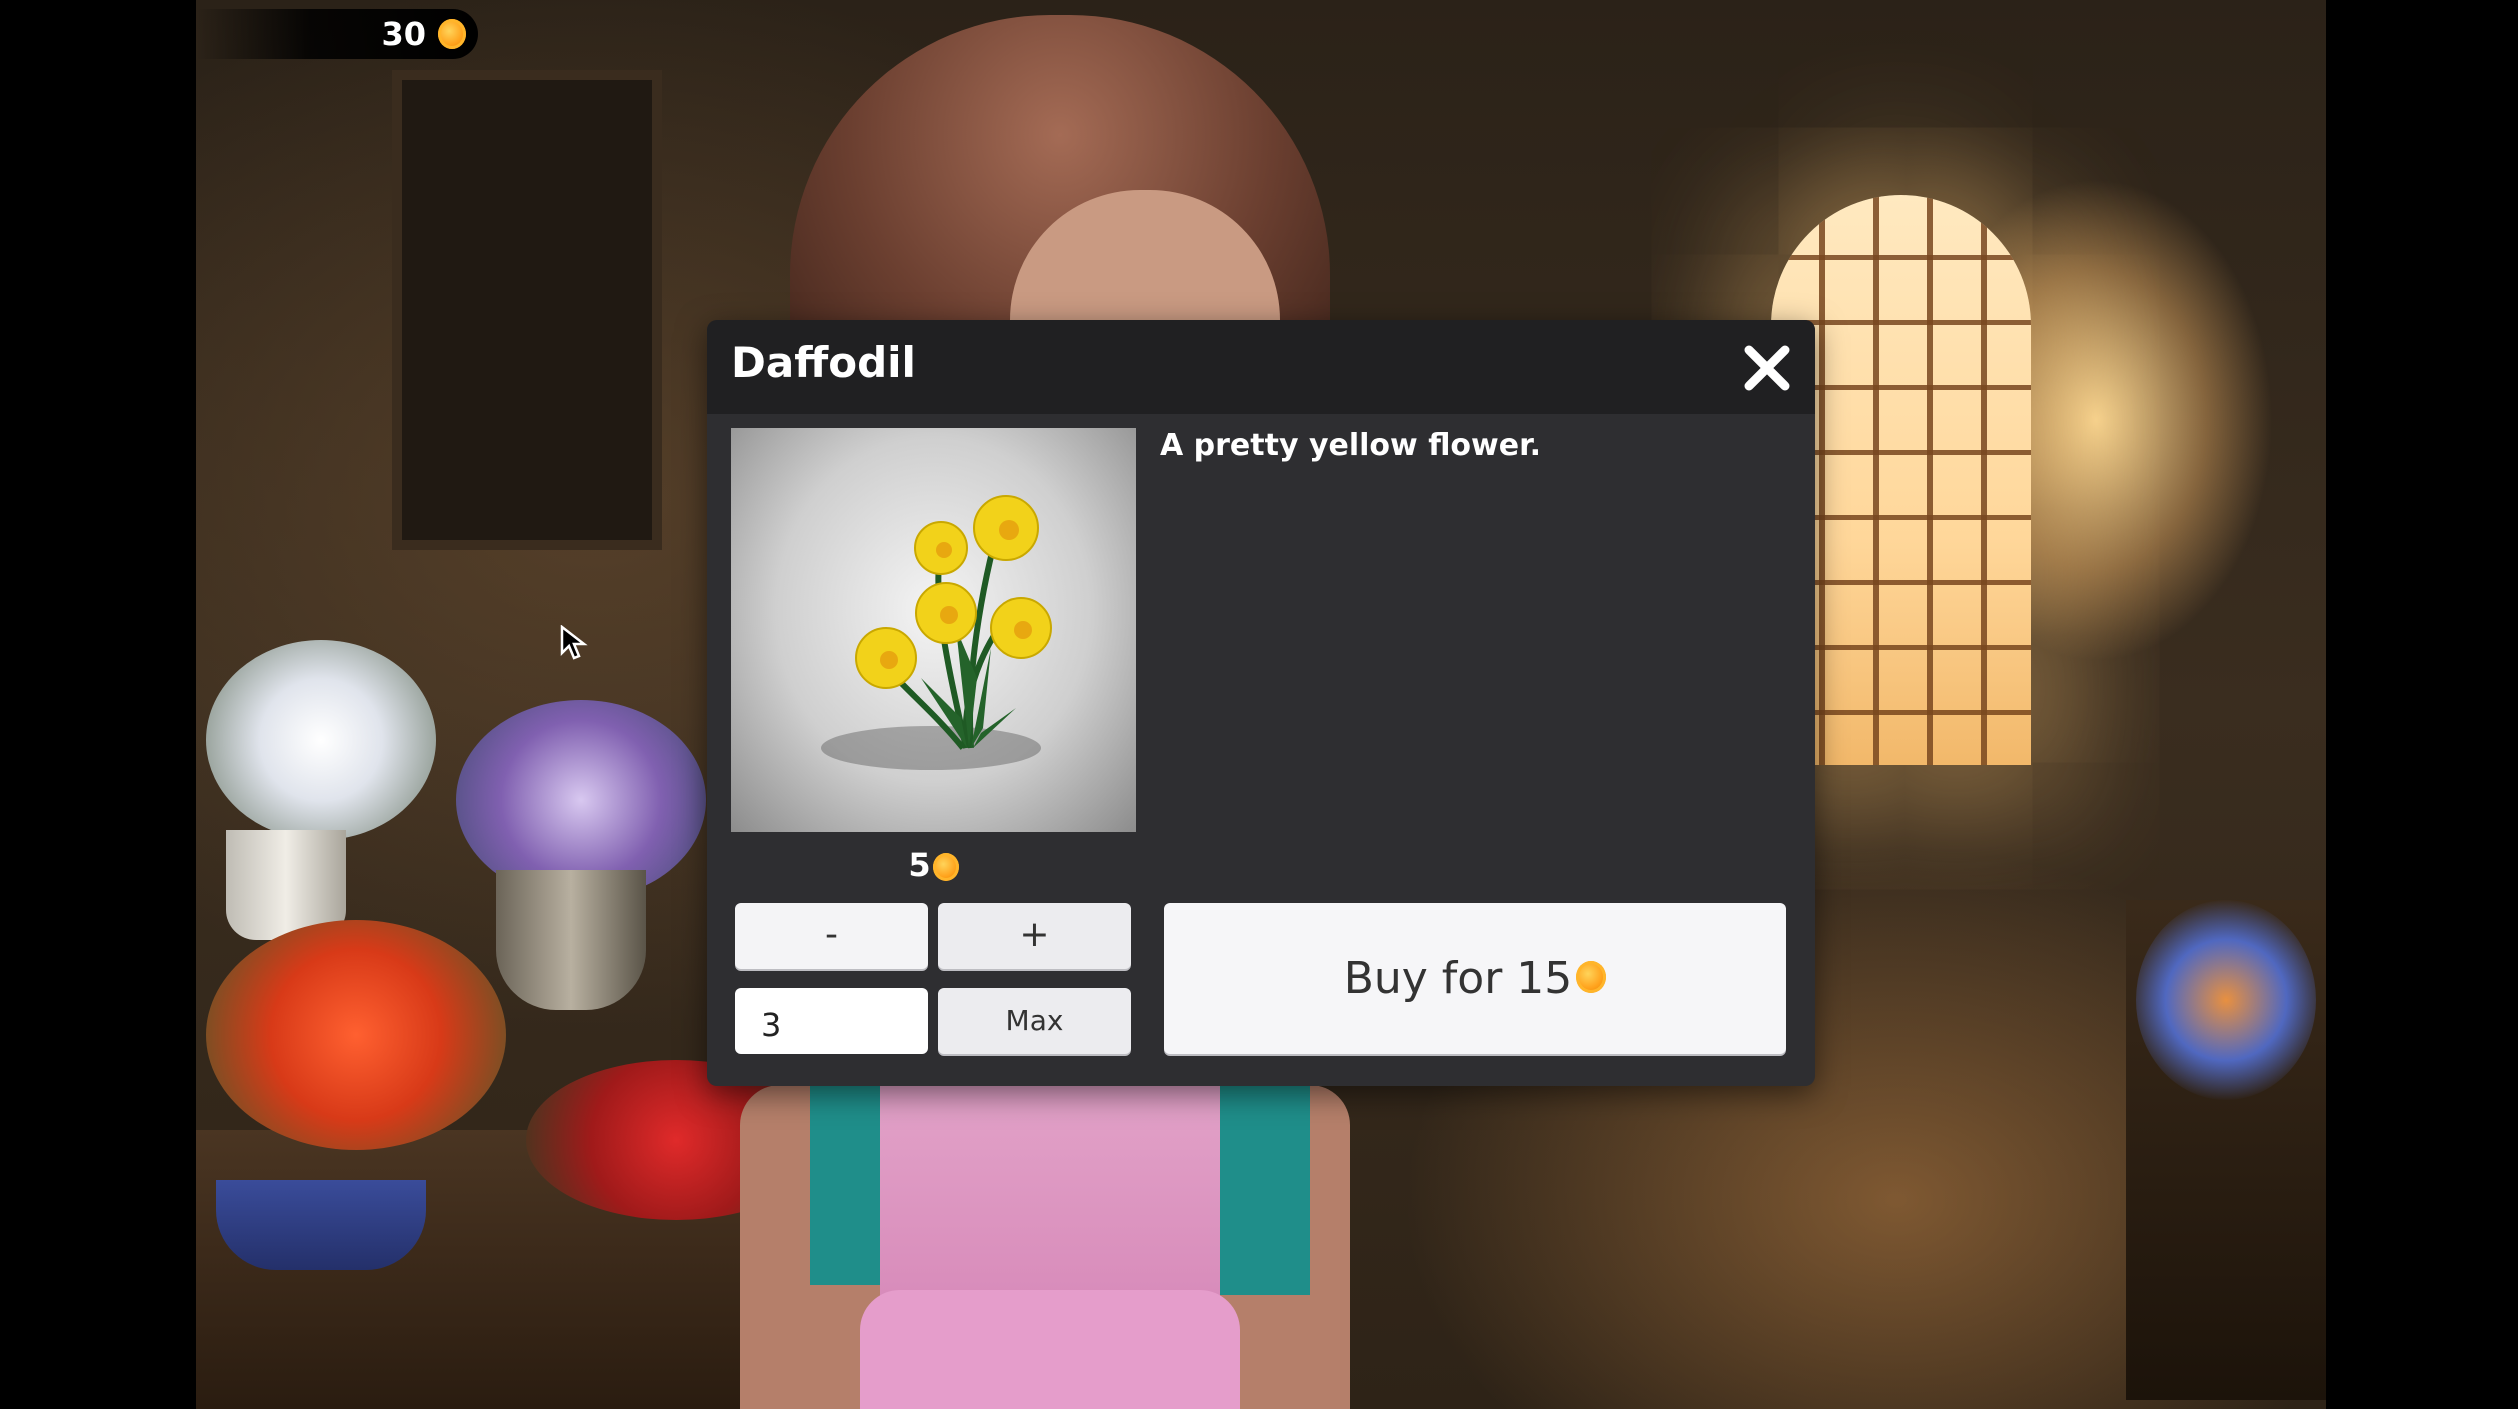 This screenshot has height=1409, width=2518. Describe the element at coordinates (321, 1225) in the screenshot. I see `flower-pot` at that location.